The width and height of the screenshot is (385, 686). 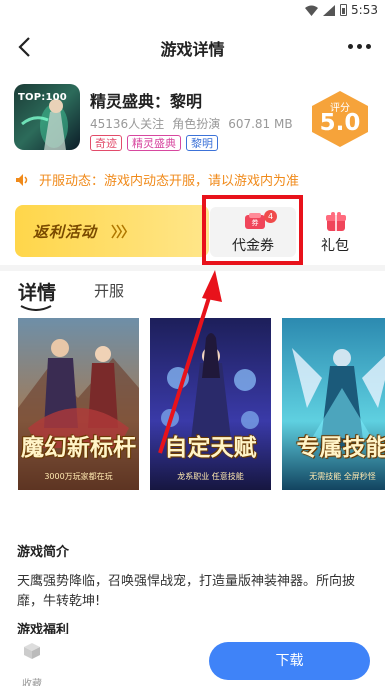 What do you see at coordinates (335, 246) in the screenshot?
I see `gift-label: 礼包` at bounding box center [335, 246].